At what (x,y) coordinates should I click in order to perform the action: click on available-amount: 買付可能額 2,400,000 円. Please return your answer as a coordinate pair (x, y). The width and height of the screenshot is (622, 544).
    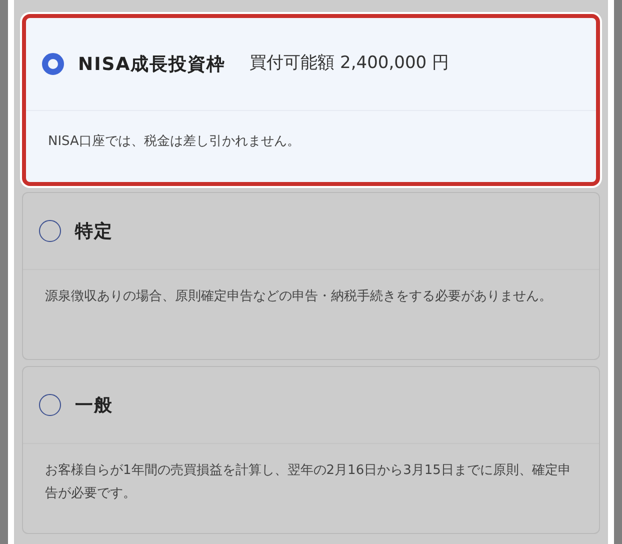
    Looking at the image, I should click on (349, 64).